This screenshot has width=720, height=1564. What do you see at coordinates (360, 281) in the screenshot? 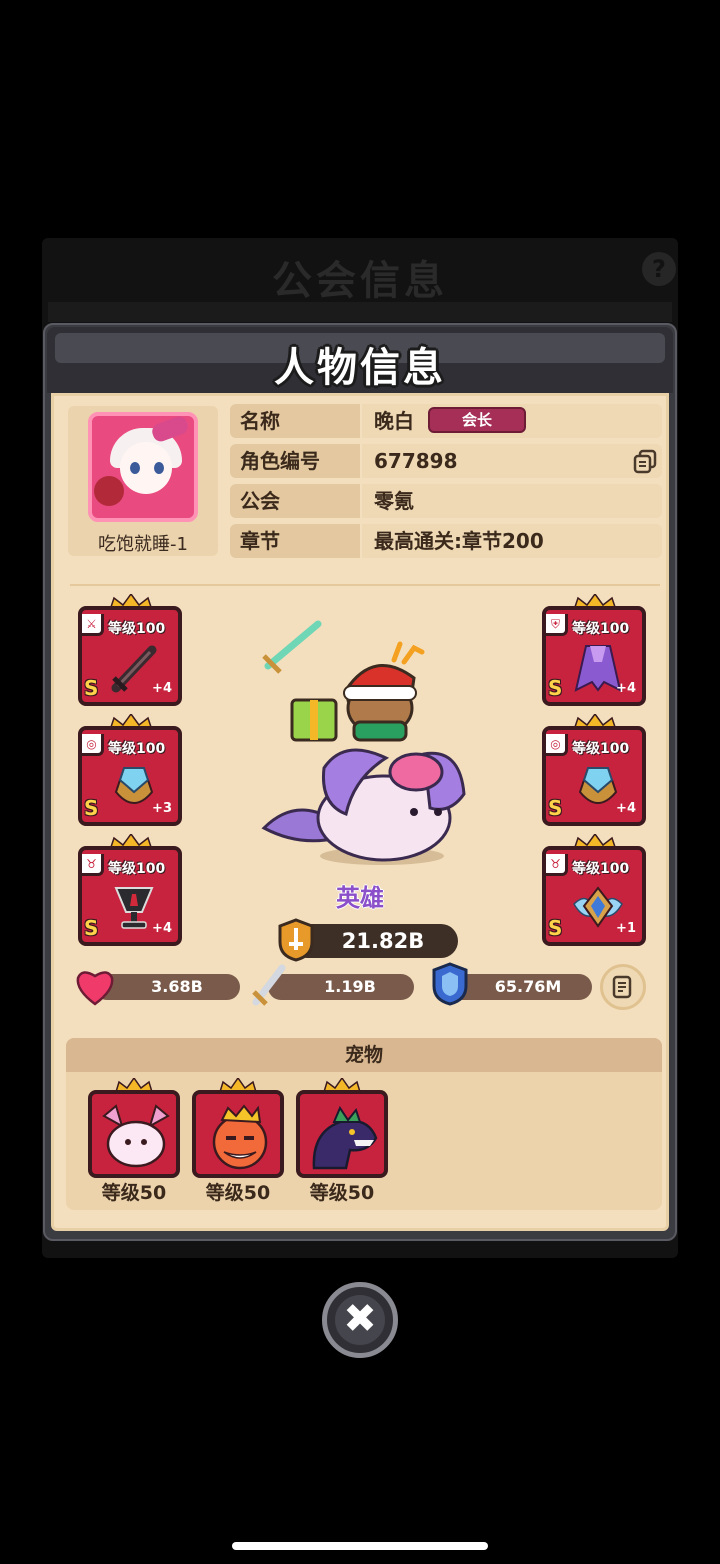
I see `guild-title: 公会信息` at bounding box center [360, 281].